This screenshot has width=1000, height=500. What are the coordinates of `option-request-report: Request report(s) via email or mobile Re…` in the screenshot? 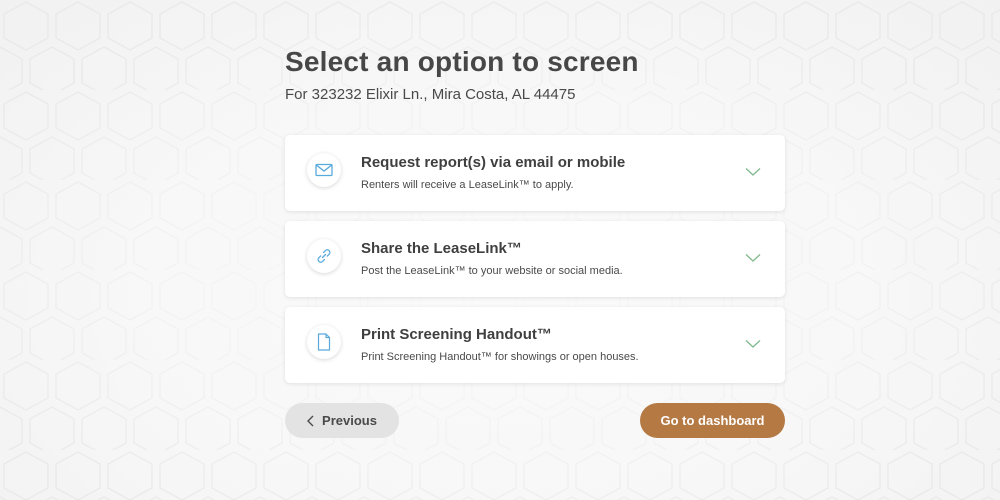 It's located at (535, 173).